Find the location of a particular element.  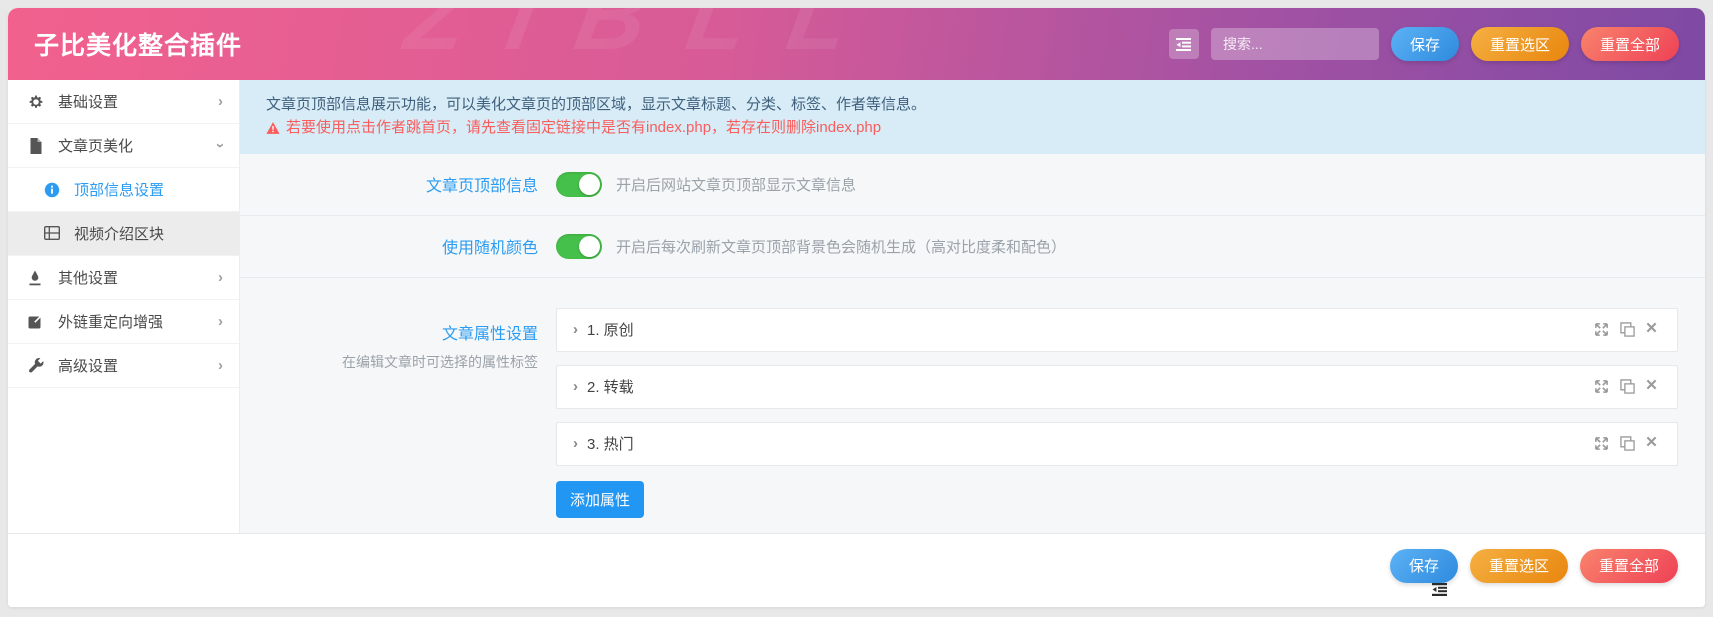

sidebar-item-advanced-settings: 高级设置 › is located at coordinates (123, 366).